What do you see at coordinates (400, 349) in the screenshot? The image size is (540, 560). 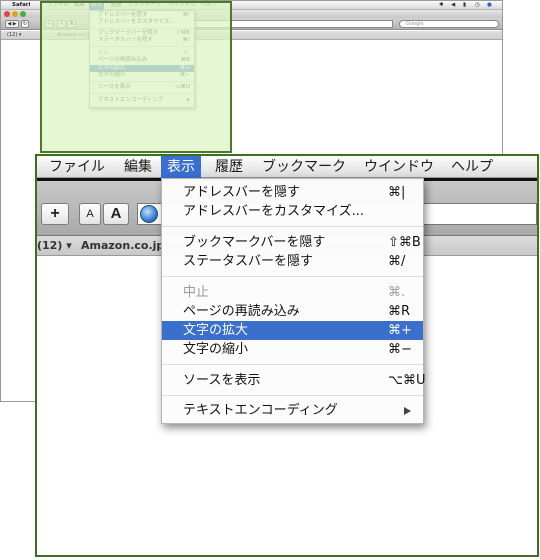 I see `menu-item-shortcut: ⌘−` at bounding box center [400, 349].